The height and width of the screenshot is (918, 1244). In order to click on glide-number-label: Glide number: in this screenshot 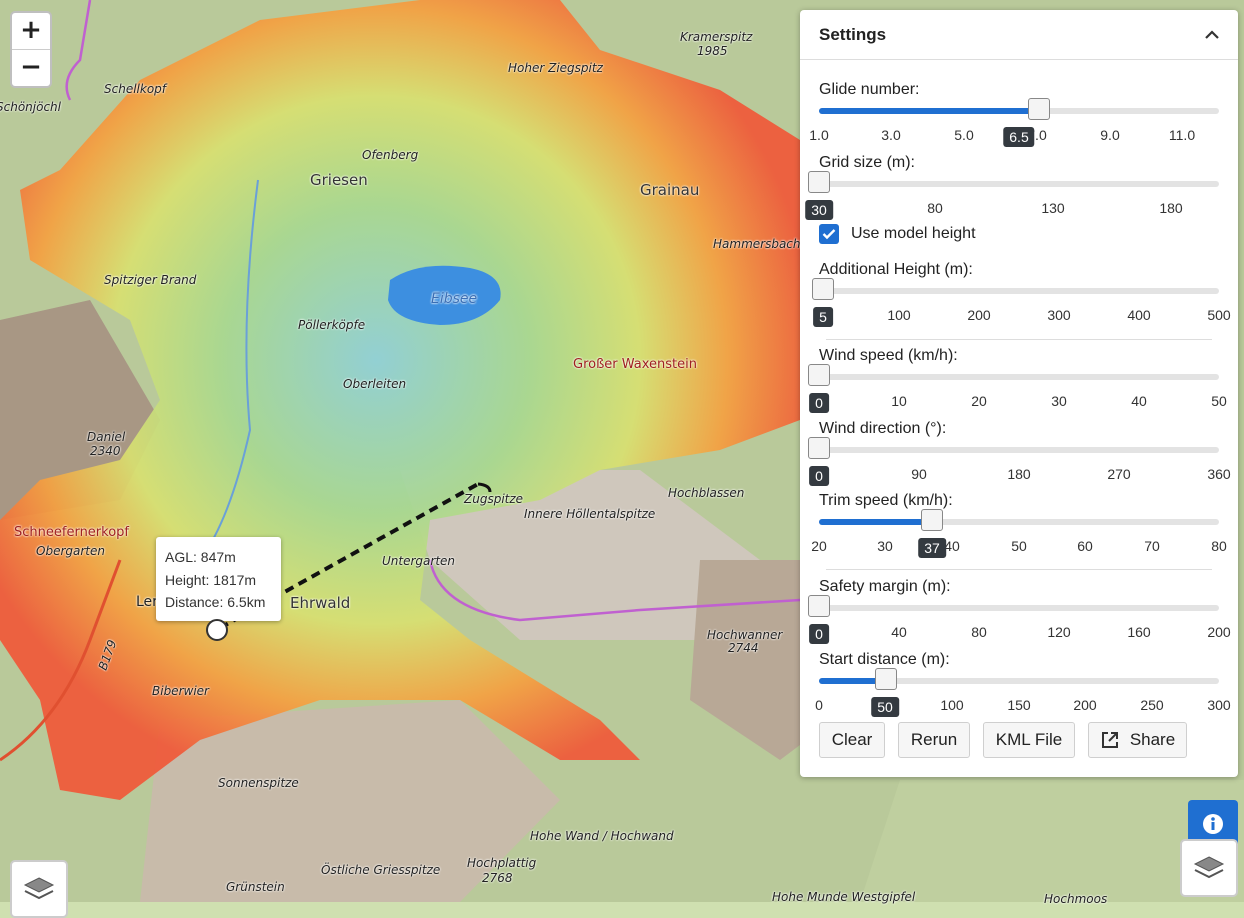, I will do `click(869, 89)`.